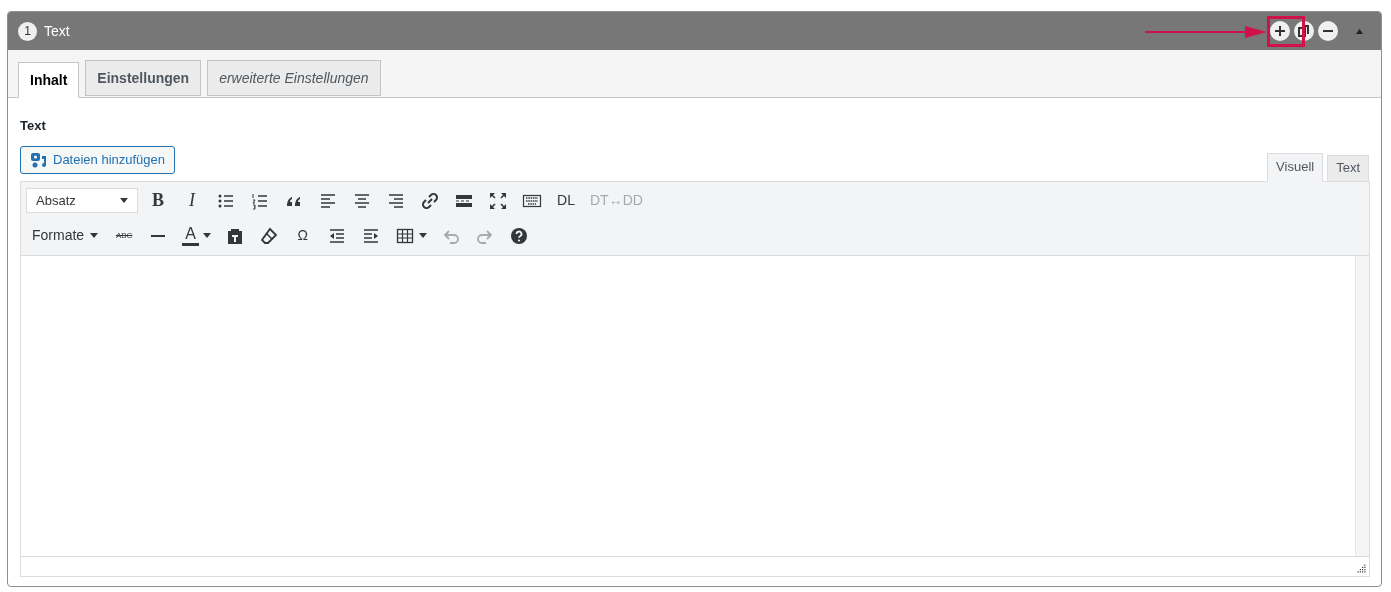 The width and height of the screenshot is (1391, 592). What do you see at coordinates (158, 200) in the screenshot?
I see `bold-button: B` at bounding box center [158, 200].